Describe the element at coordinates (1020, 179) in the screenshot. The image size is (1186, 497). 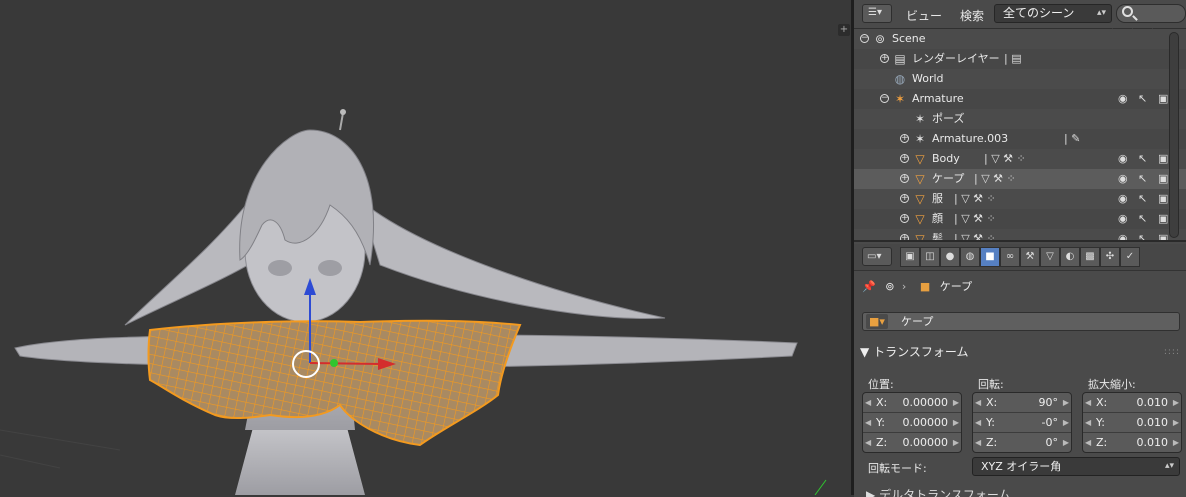
I see `outliner-row: + ▽ ケープ | ▽ ⚒ ⁘ ◉ ↖ ▣` at that location.